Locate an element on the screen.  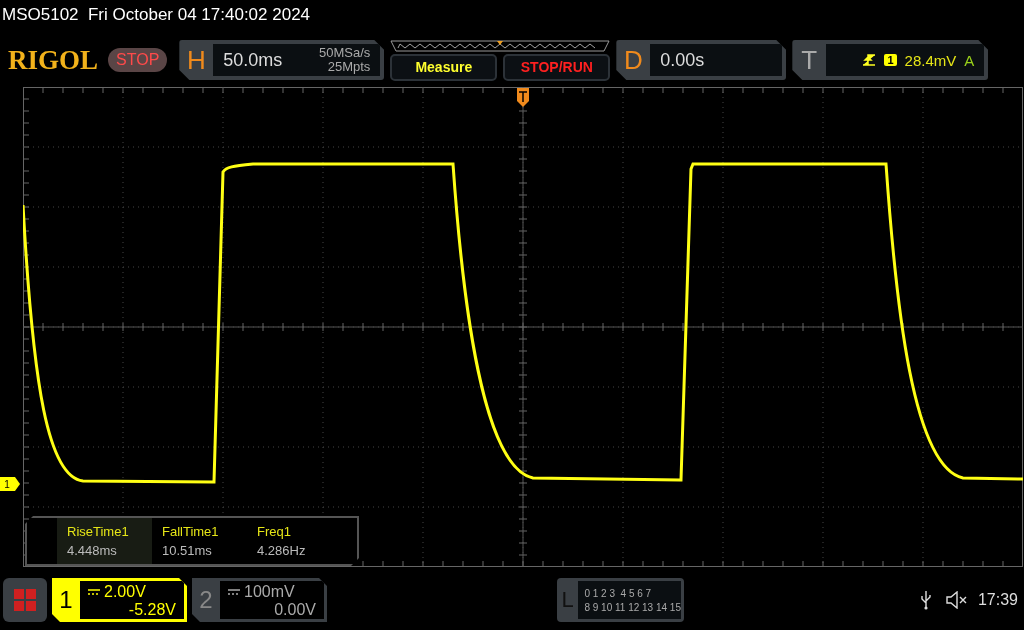
waveform-overview-icon is located at coordinates (500, 45).